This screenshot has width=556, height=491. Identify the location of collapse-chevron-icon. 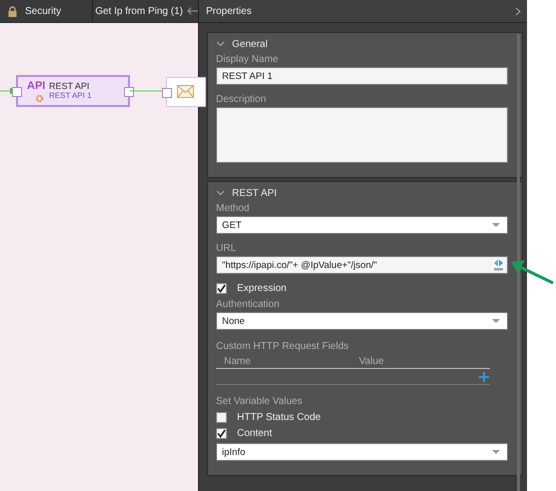
(518, 11).